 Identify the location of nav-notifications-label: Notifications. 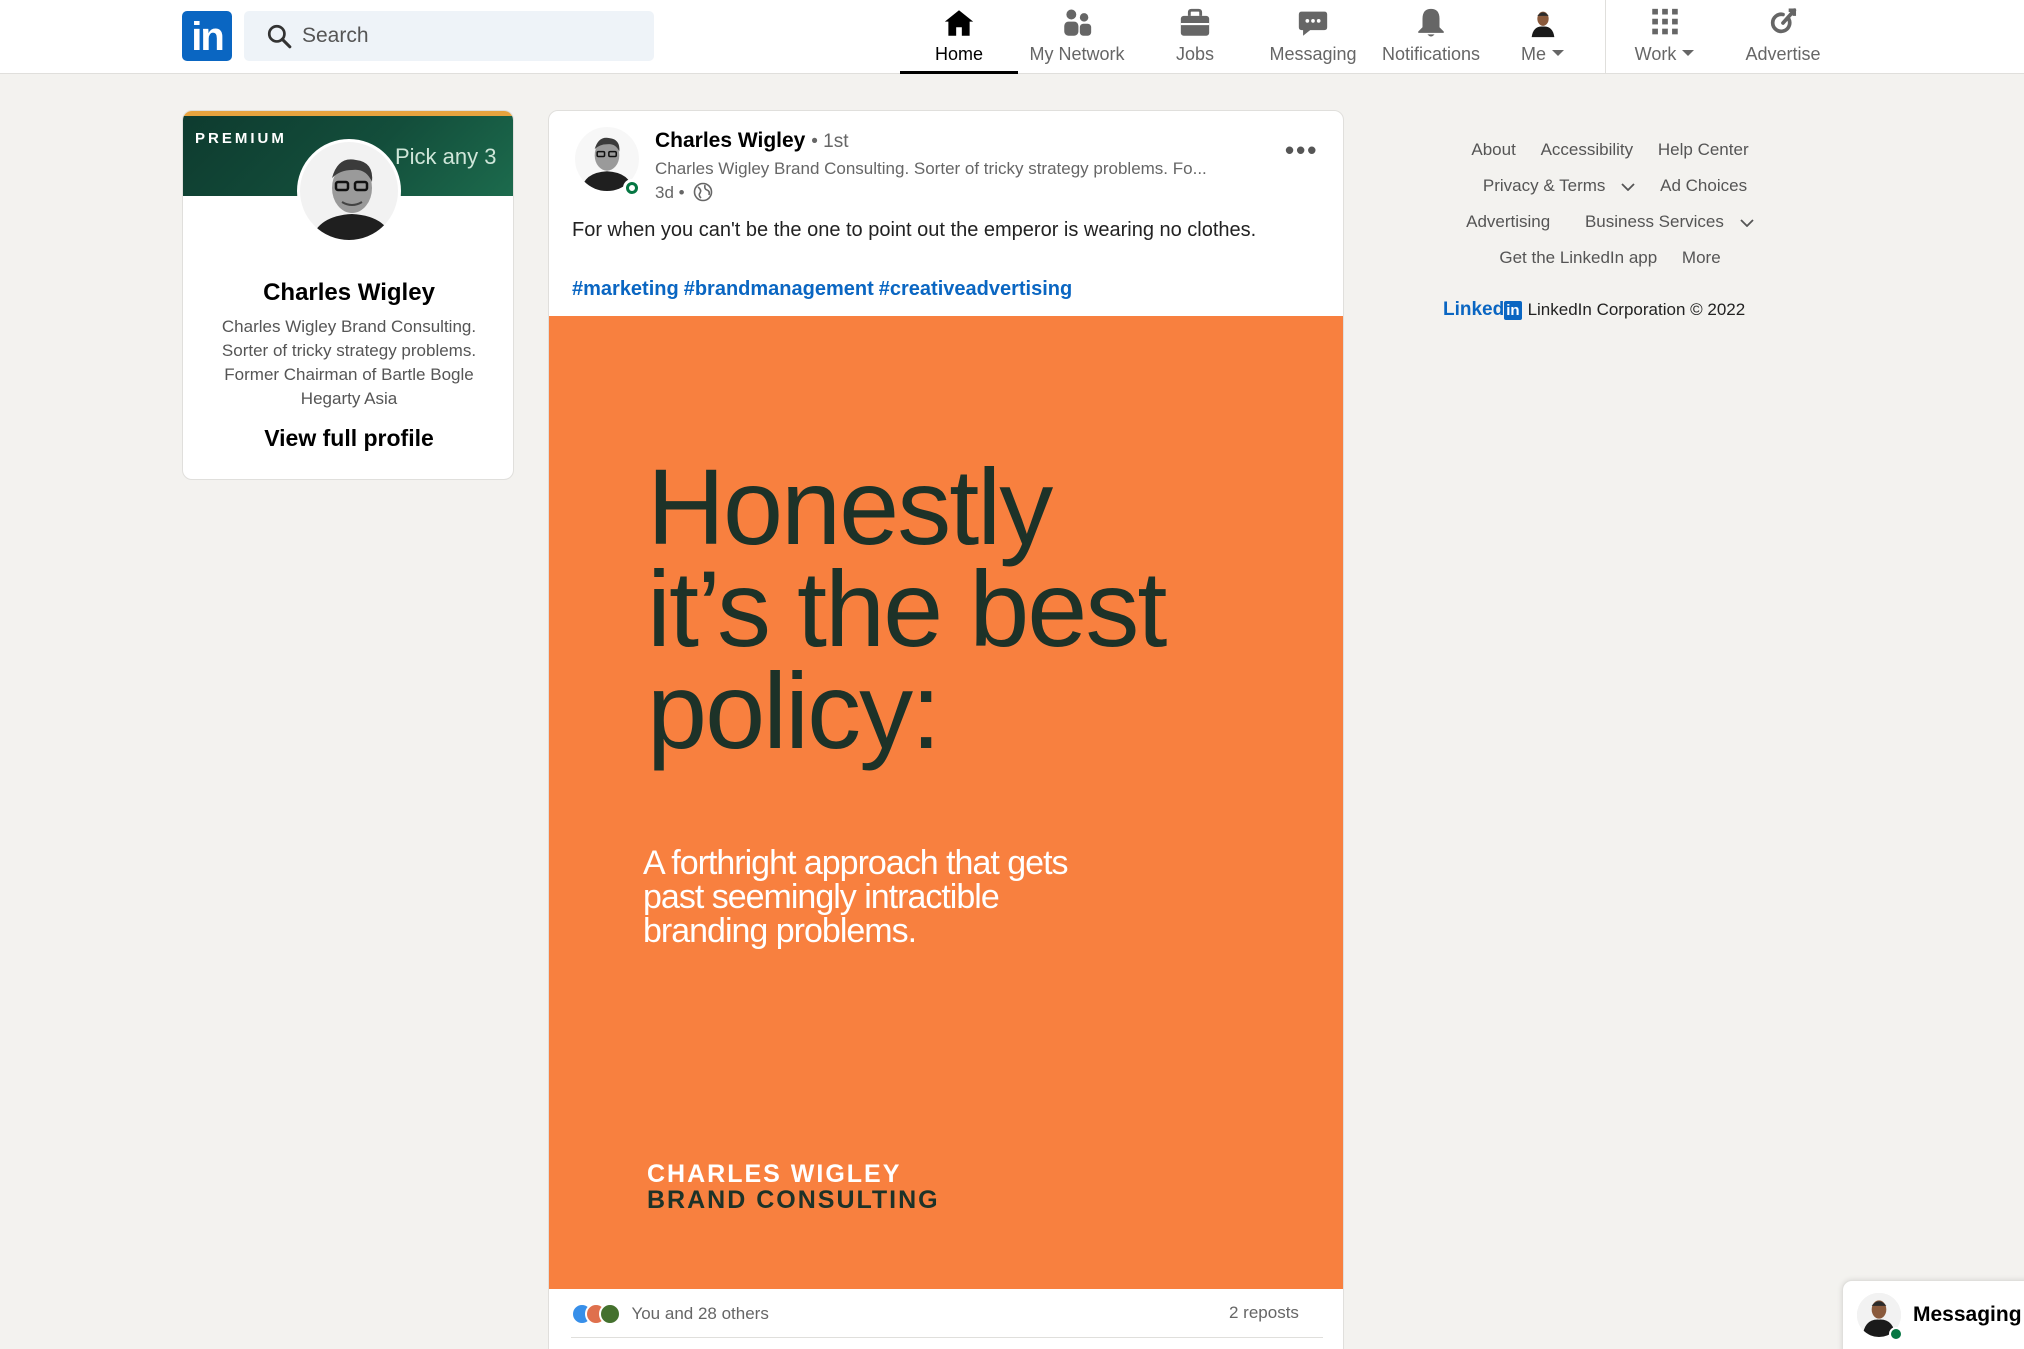
(1431, 54).